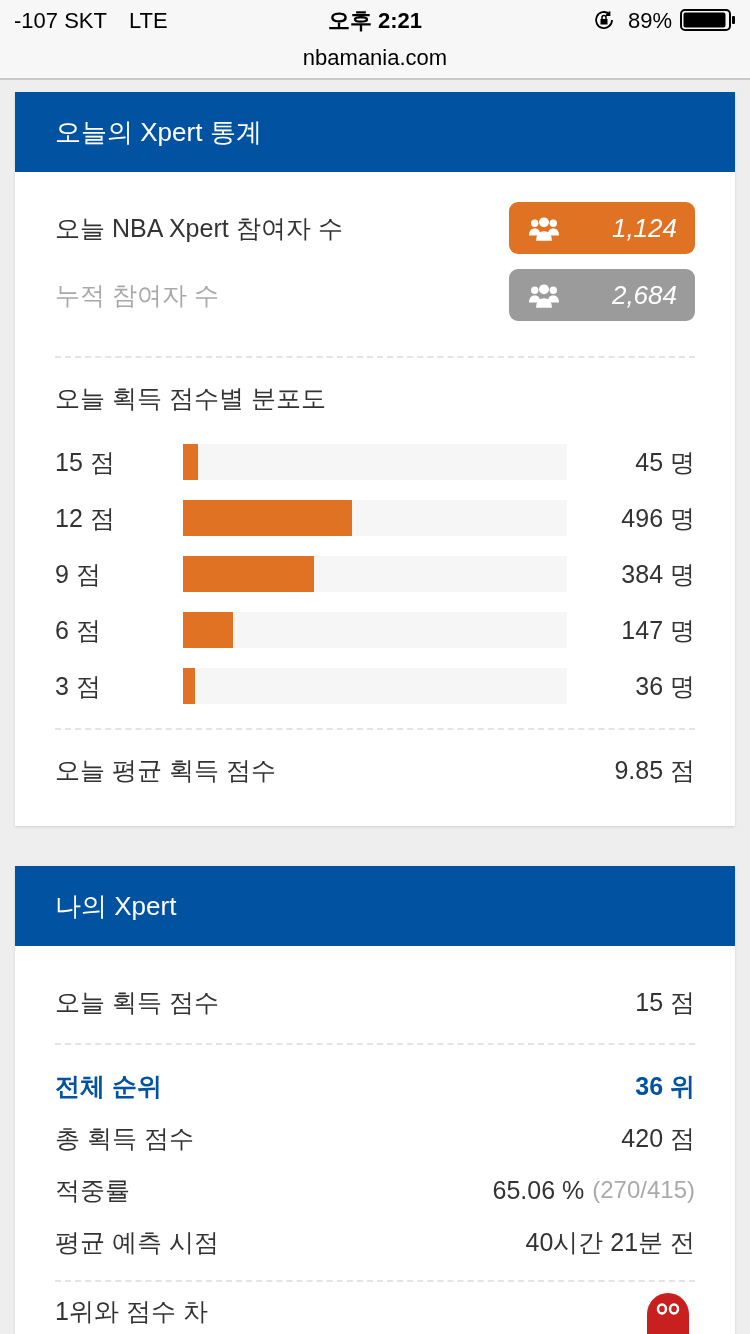  I want to click on row-label: 총 획득 점수, so click(124, 1138).